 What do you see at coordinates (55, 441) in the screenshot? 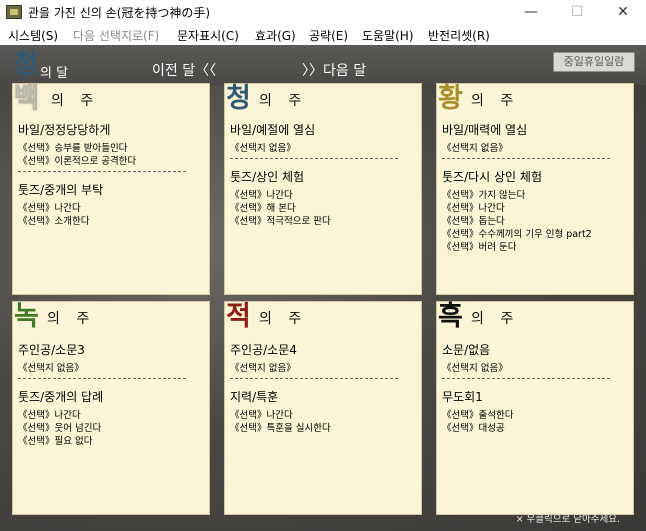
I see `choice-item: 《선택》필요 없다` at bounding box center [55, 441].